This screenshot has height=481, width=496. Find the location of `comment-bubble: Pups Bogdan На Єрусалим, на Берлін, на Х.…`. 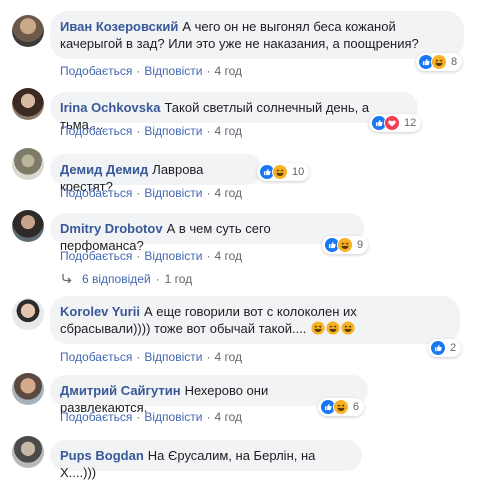

comment-bubble: Pups Bogdan На Єрусалим, на Берлін, на Х.… is located at coordinates (206, 460).